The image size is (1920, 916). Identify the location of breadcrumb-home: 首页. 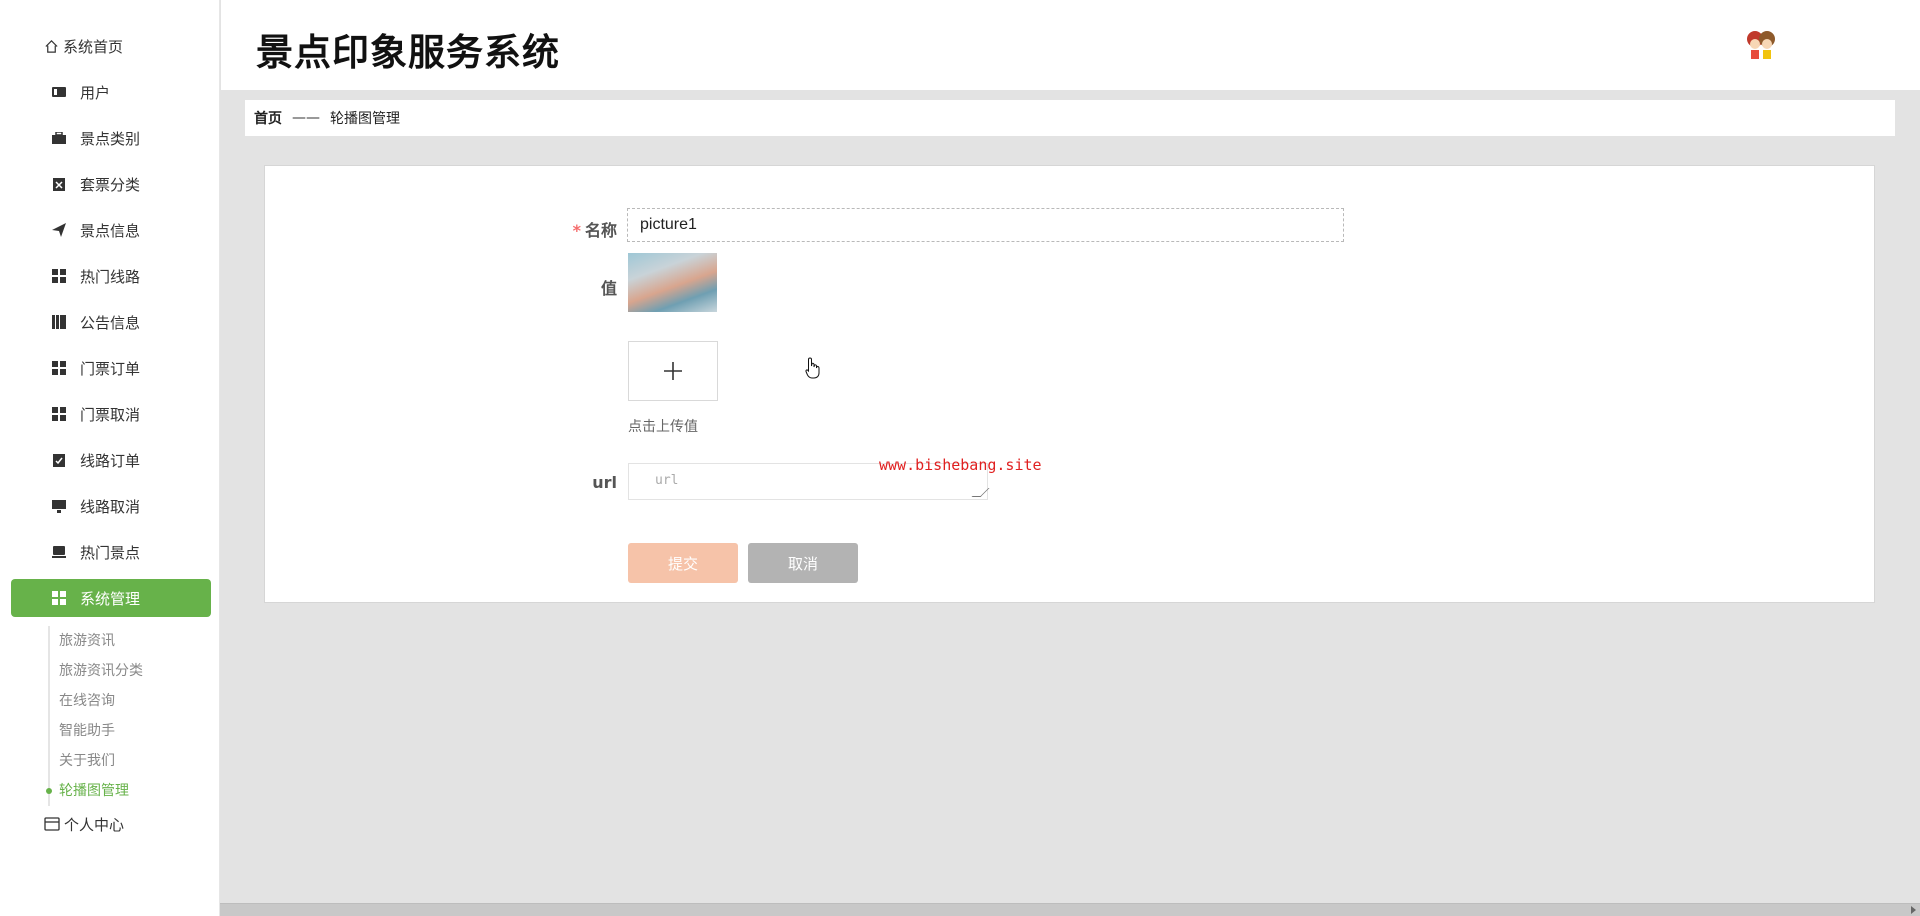
(268, 118).